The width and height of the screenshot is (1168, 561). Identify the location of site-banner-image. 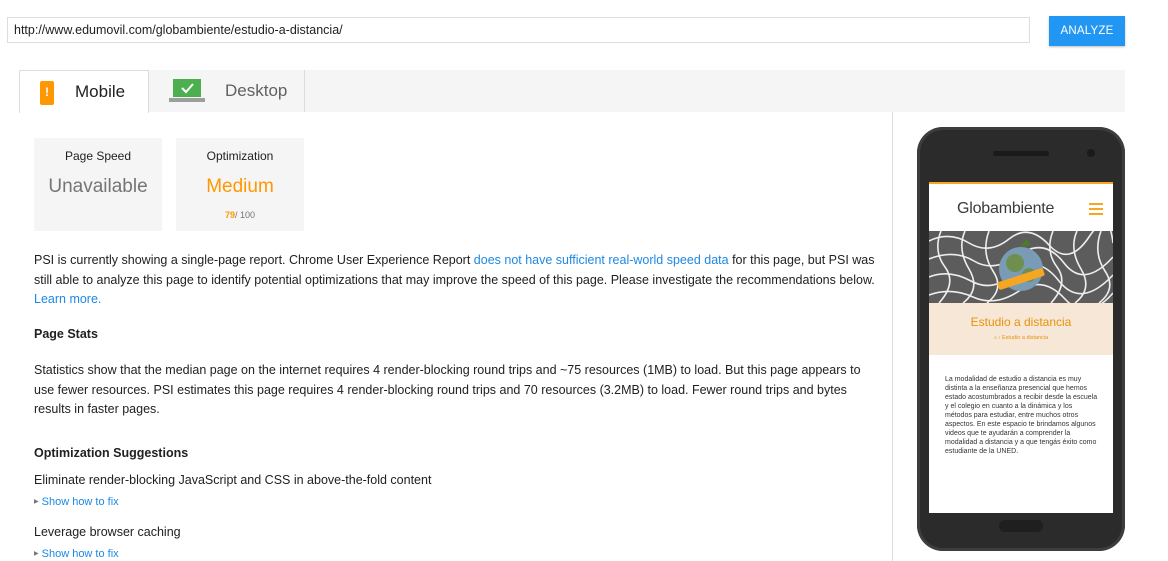
(1021, 267).